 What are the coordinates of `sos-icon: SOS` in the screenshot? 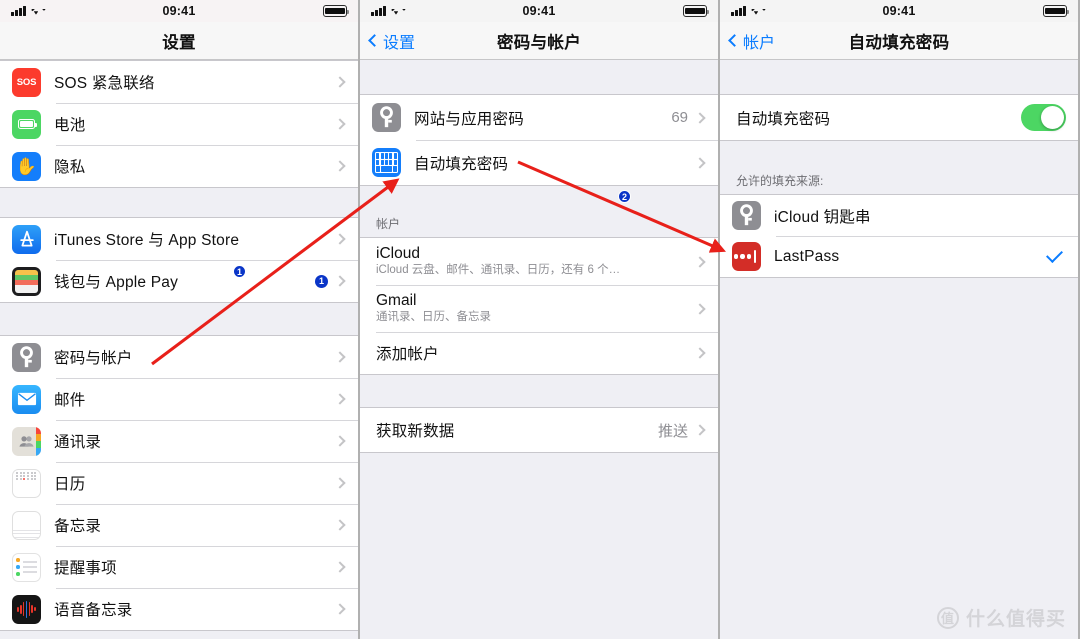 It's located at (26, 82).